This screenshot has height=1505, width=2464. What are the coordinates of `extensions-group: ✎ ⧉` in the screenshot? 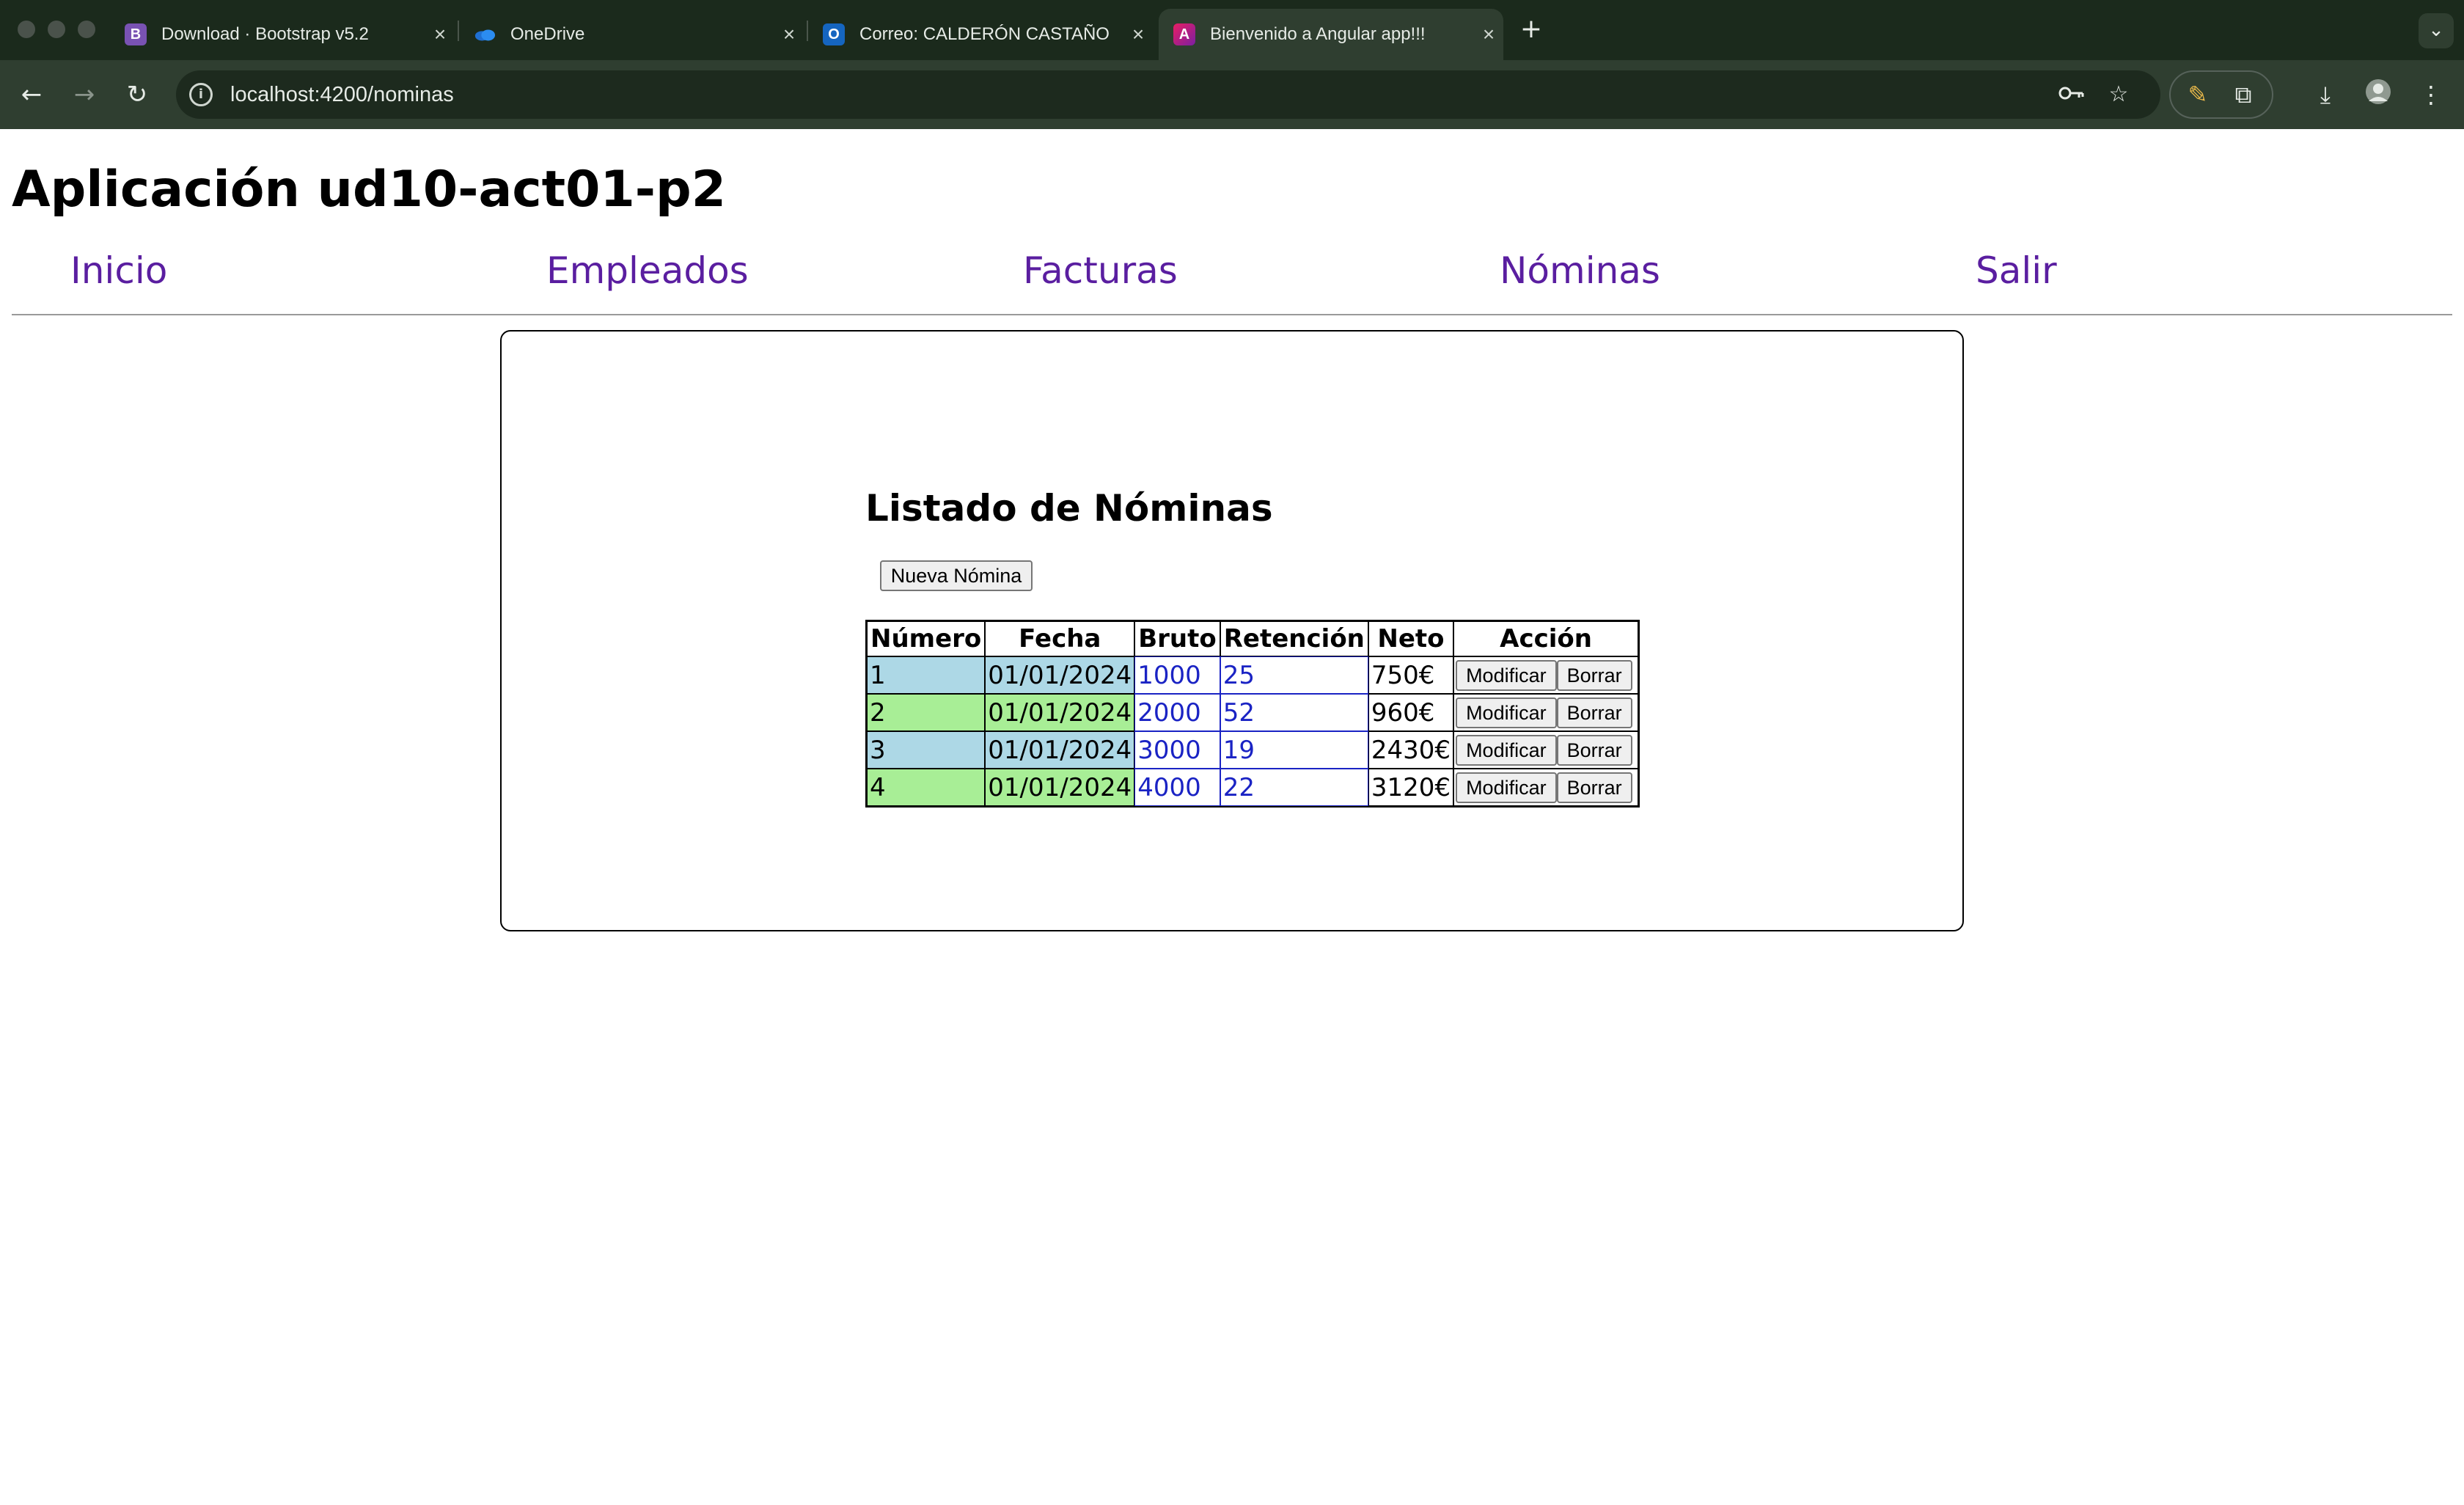 It's located at (2221, 94).